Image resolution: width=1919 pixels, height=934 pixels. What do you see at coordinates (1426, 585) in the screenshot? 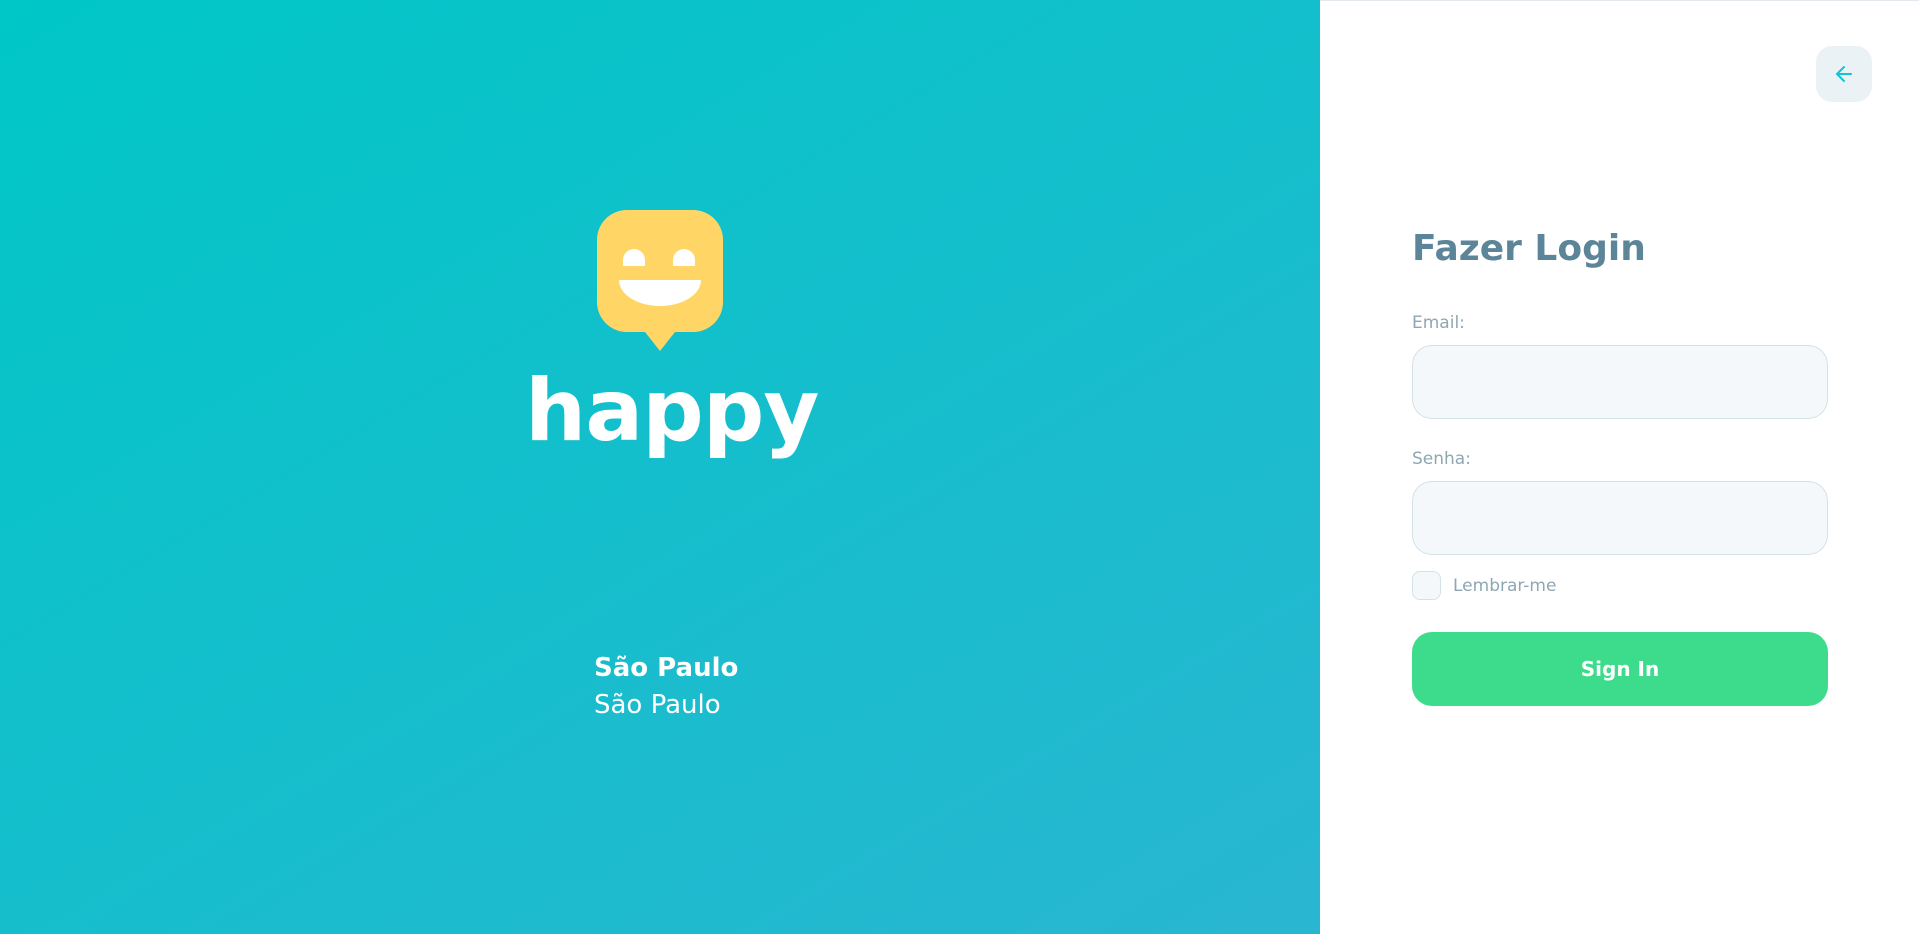
I see `remember-me-checkbox` at bounding box center [1426, 585].